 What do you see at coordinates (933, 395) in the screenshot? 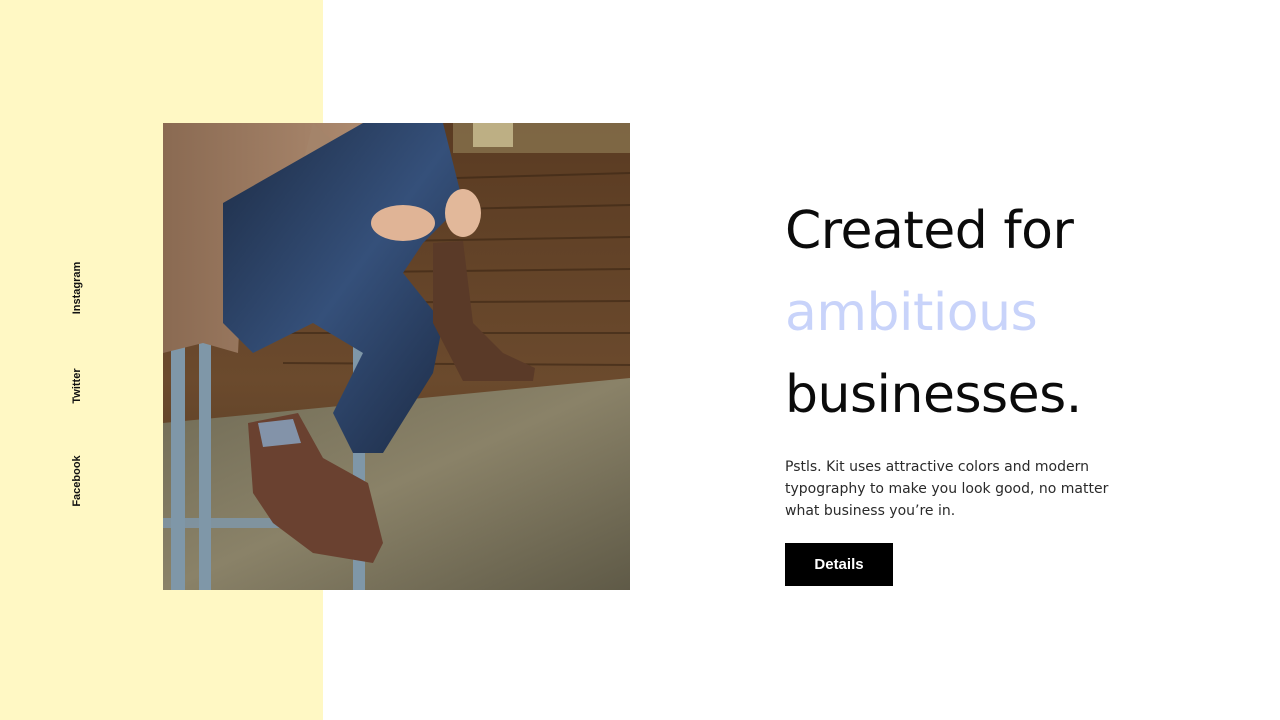
I see `headline-line-3: businesses.` at bounding box center [933, 395].